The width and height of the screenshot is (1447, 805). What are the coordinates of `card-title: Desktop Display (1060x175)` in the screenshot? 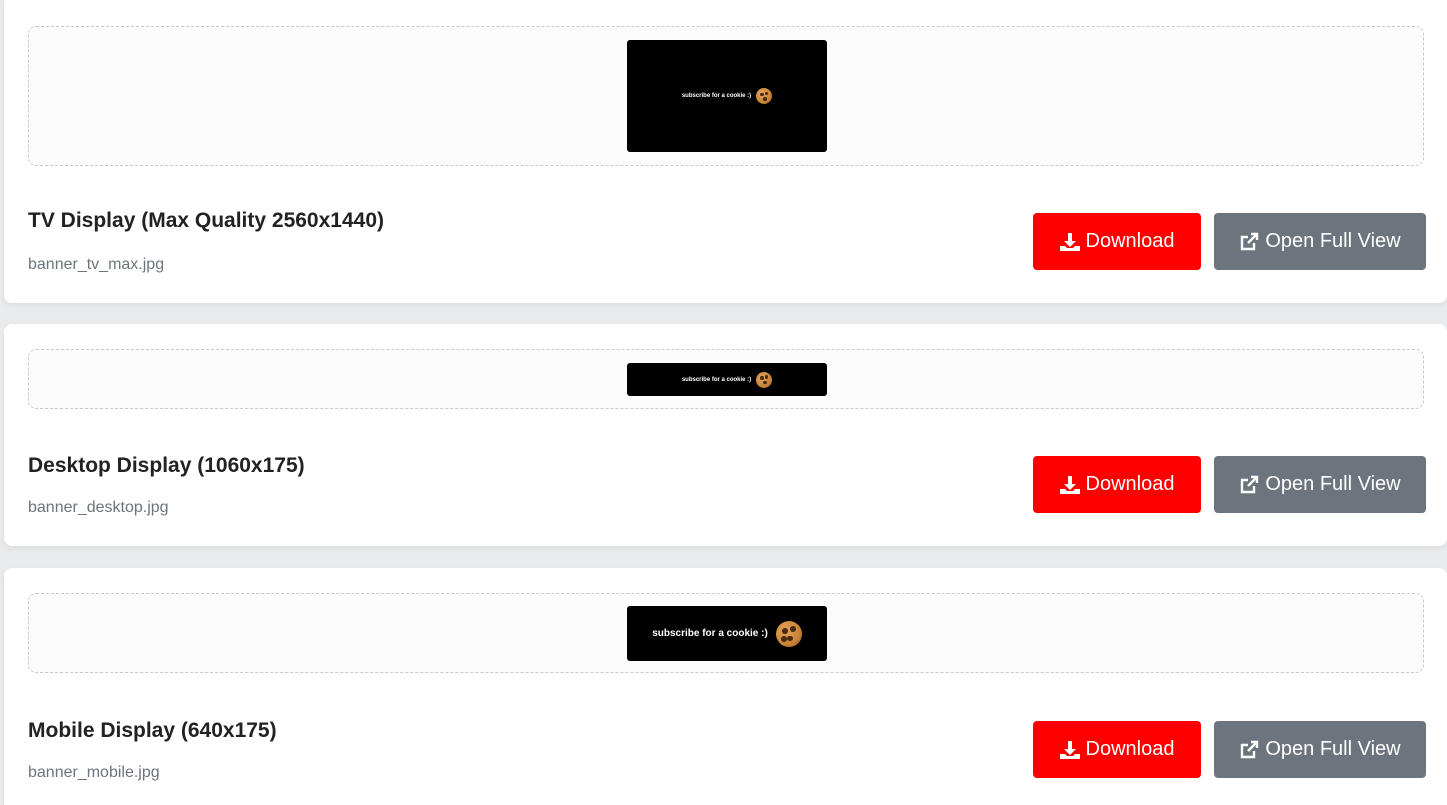 It's located at (166, 465).